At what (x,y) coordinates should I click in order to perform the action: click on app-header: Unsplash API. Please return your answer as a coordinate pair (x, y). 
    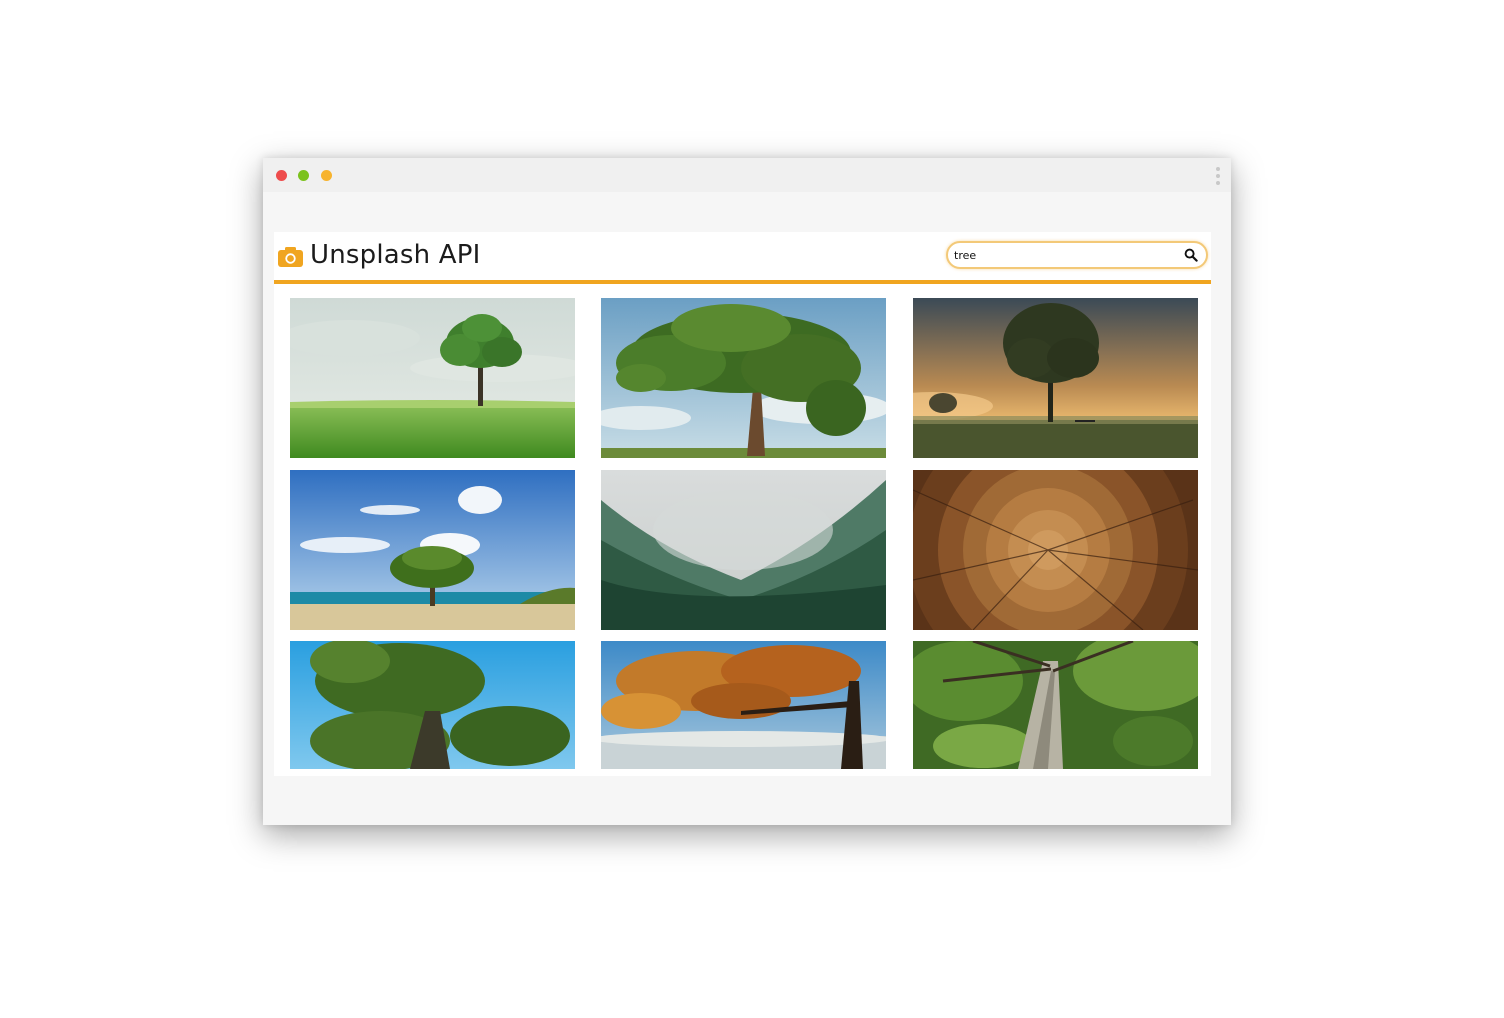
    Looking at the image, I should click on (742, 258).